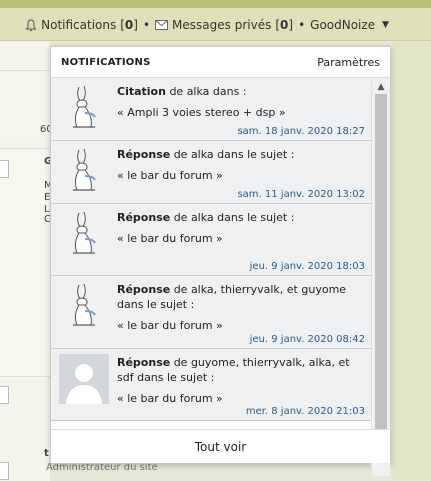 This screenshot has height=481, width=431. Describe the element at coordinates (215, 4) in the screenshot. I see `header-strip` at that location.